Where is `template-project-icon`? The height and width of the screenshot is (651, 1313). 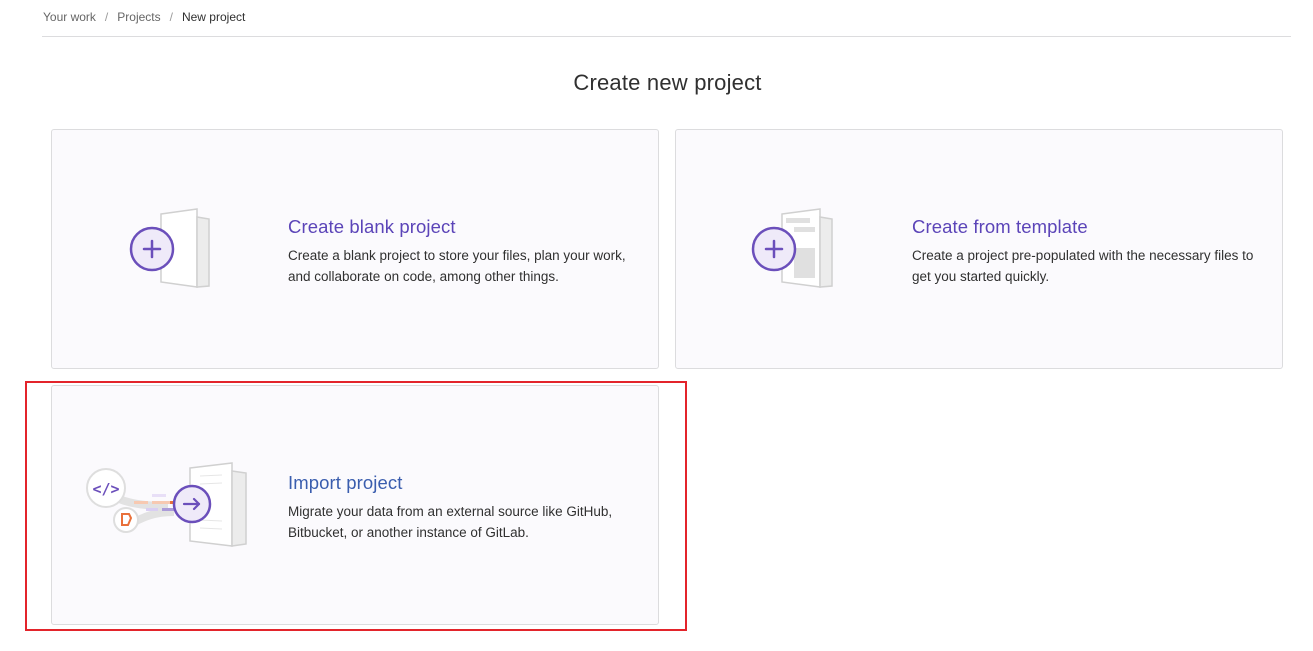
template-project-icon is located at coordinates (792, 250).